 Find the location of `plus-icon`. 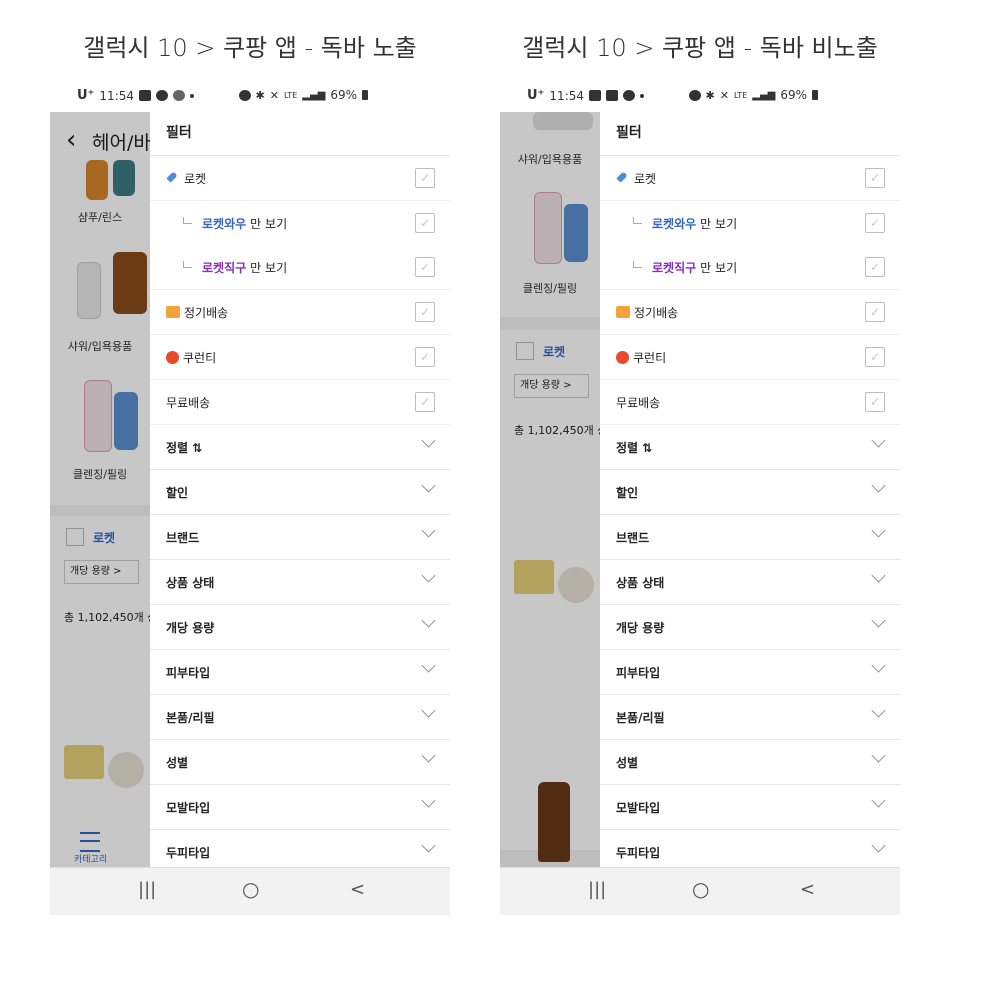

plus-icon is located at coordinates (145, 95).